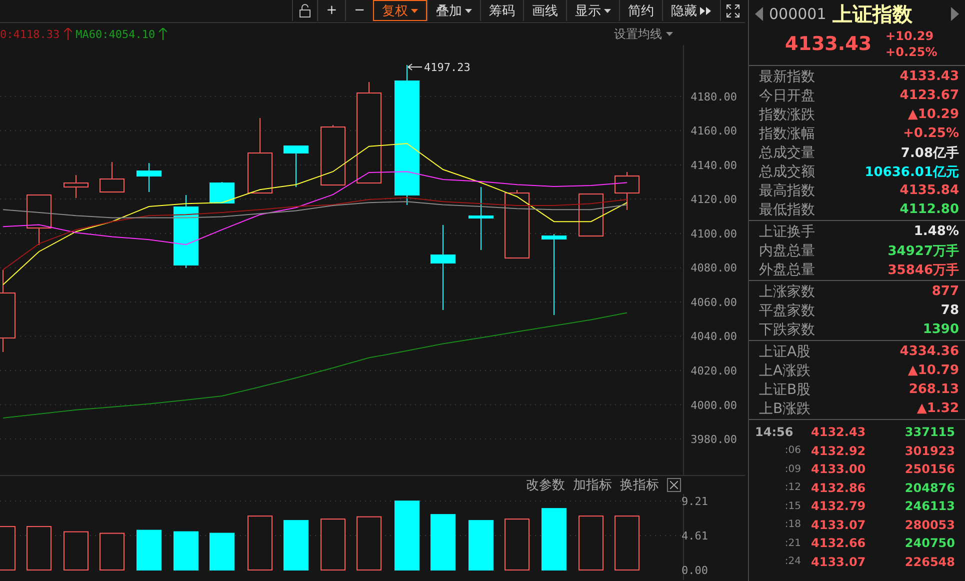  I want to click on tick-time: :12, so click(793, 488).